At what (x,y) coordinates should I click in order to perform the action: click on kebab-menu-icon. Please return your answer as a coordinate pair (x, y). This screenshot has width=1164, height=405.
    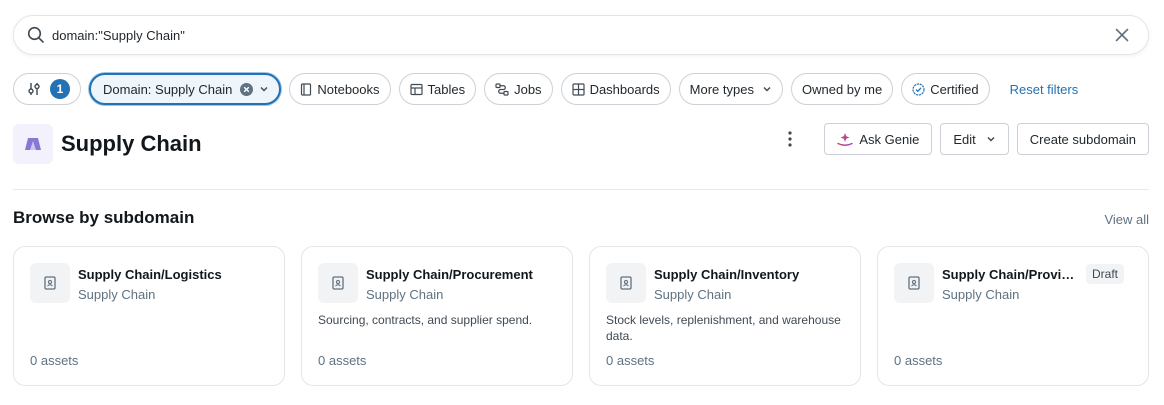
    Looking at the image, I should click on (790, 139).